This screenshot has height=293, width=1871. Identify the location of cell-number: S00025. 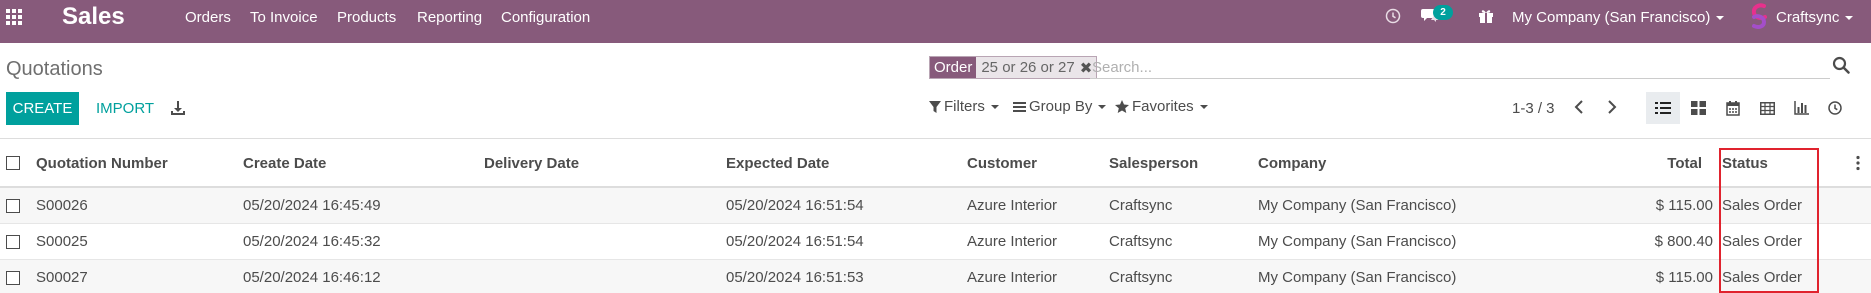
(62, 241).